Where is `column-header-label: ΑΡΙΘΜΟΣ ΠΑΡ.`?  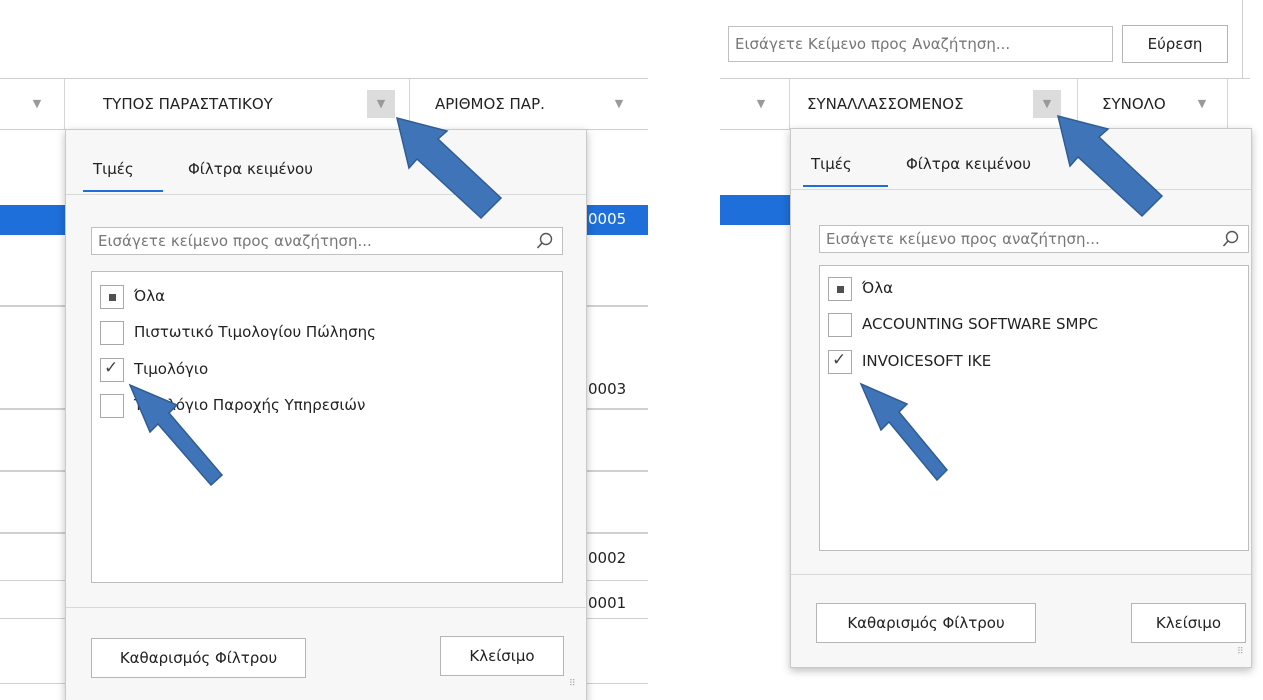
column-header-label: ΑΡΙΘΜΟΣ ΠΑΡ. is located at coordinates (490, 104).